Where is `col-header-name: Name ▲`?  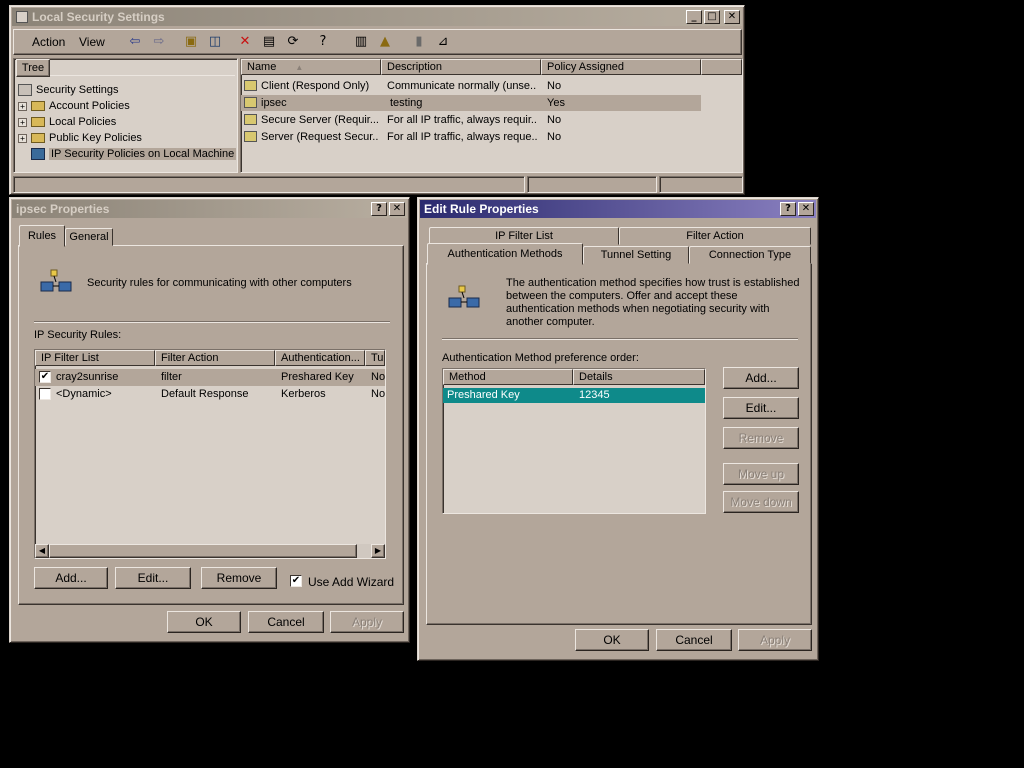
col-header-name: Name ▲ is located at coordinates (311, 67).